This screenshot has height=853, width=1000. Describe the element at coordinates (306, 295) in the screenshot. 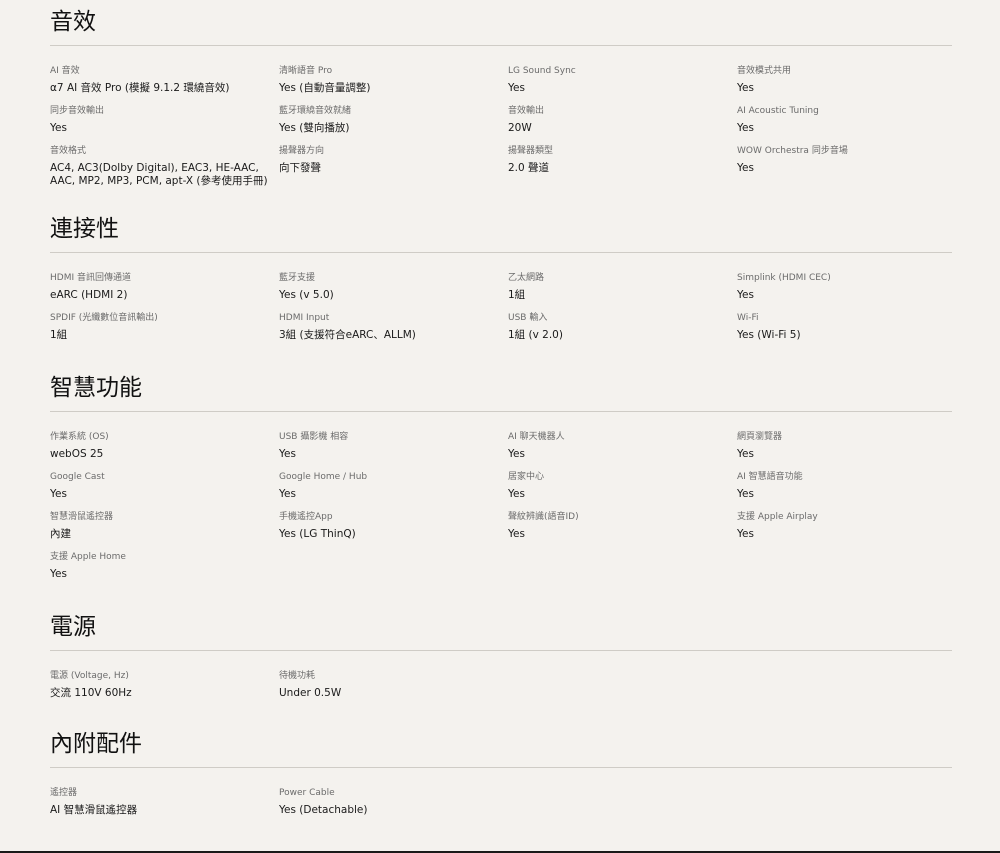

I see `spec-value: Yes (v 5.0)` at that location.